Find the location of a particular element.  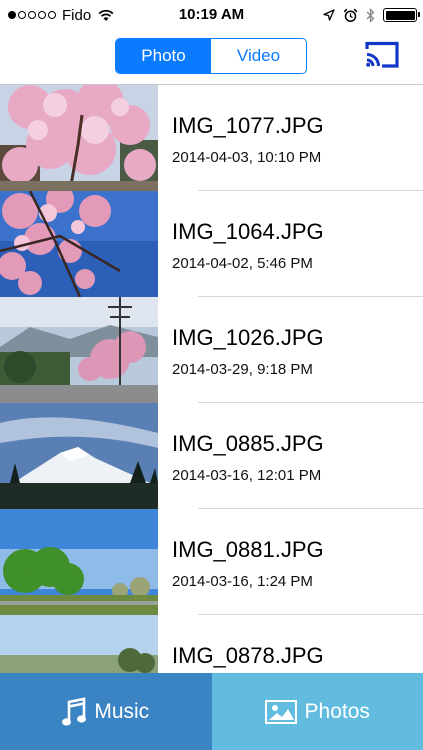

alarm-icon is located at coordinates (350, 15).